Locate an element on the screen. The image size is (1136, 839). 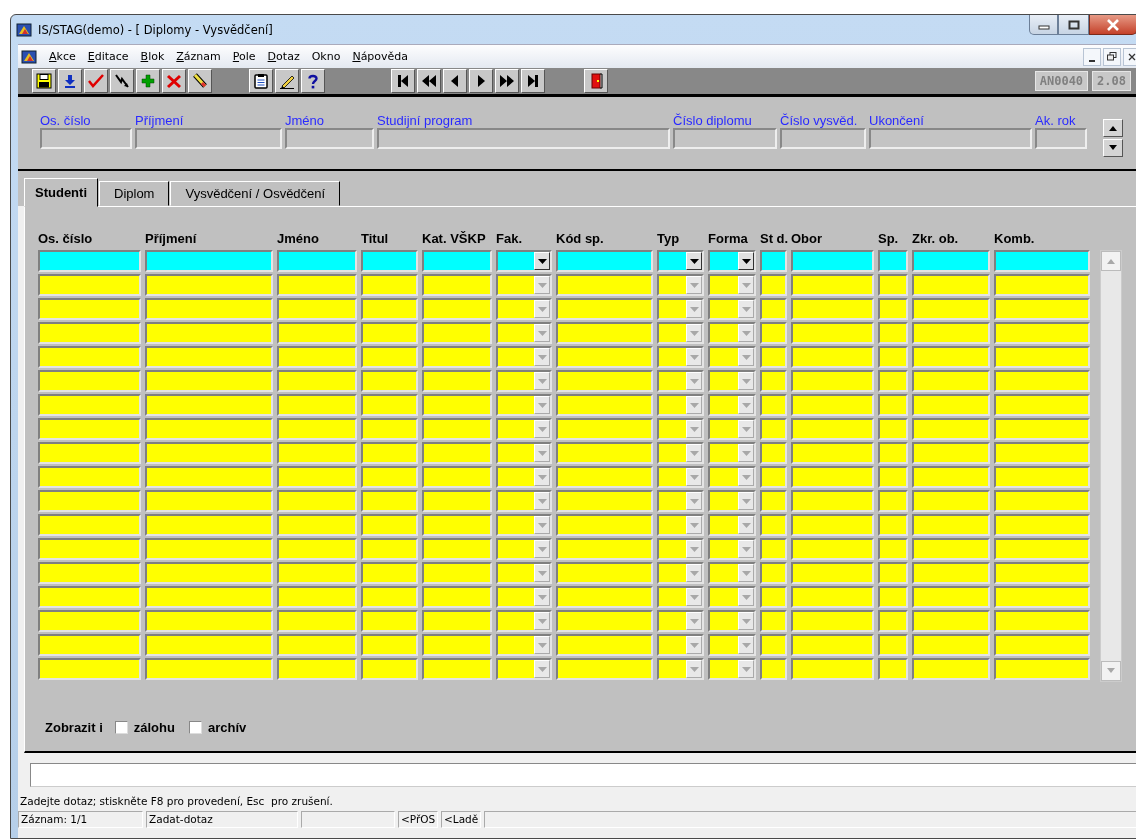
previous-record-button is located at coordinates (455, 81).